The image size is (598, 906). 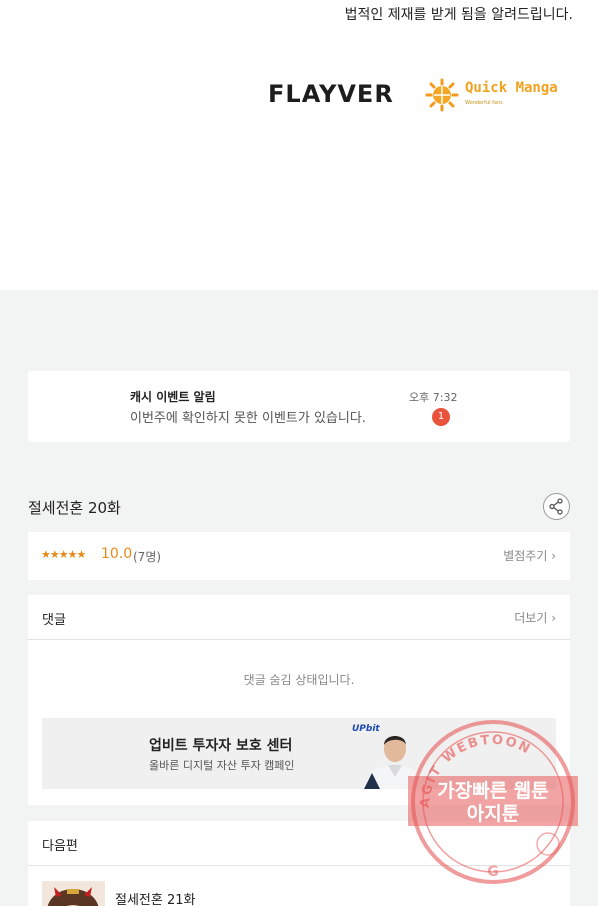 I want to click on rating-box: ★★★★★ 10.0 (7명) 별점주기 ›, so click(x=299, y=556).